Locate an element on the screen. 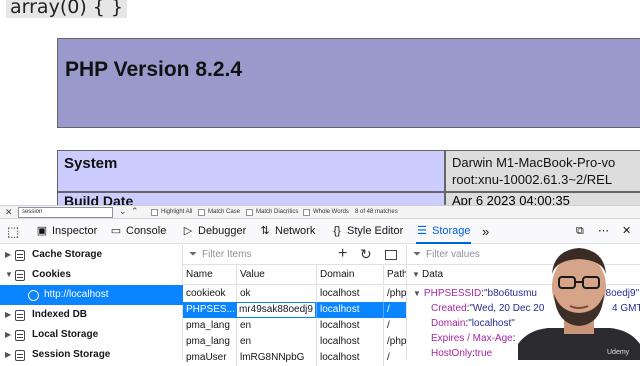  table-header: Name Value Domain Path is located at coordinates (294, 275).